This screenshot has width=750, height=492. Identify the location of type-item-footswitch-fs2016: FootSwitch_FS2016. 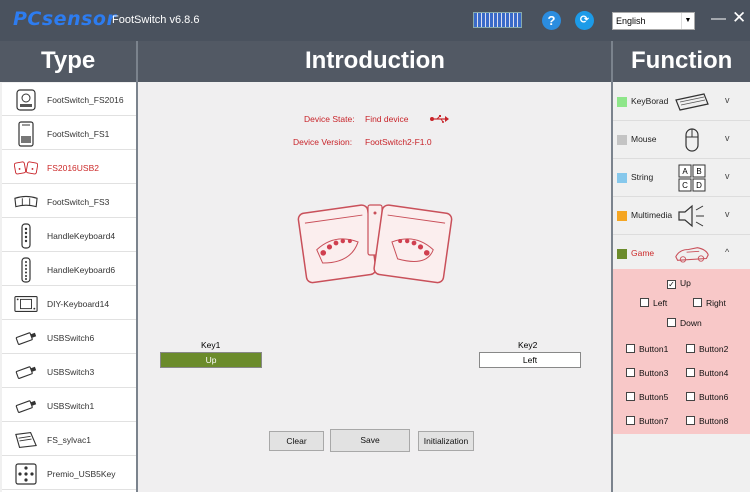
(69, 99).